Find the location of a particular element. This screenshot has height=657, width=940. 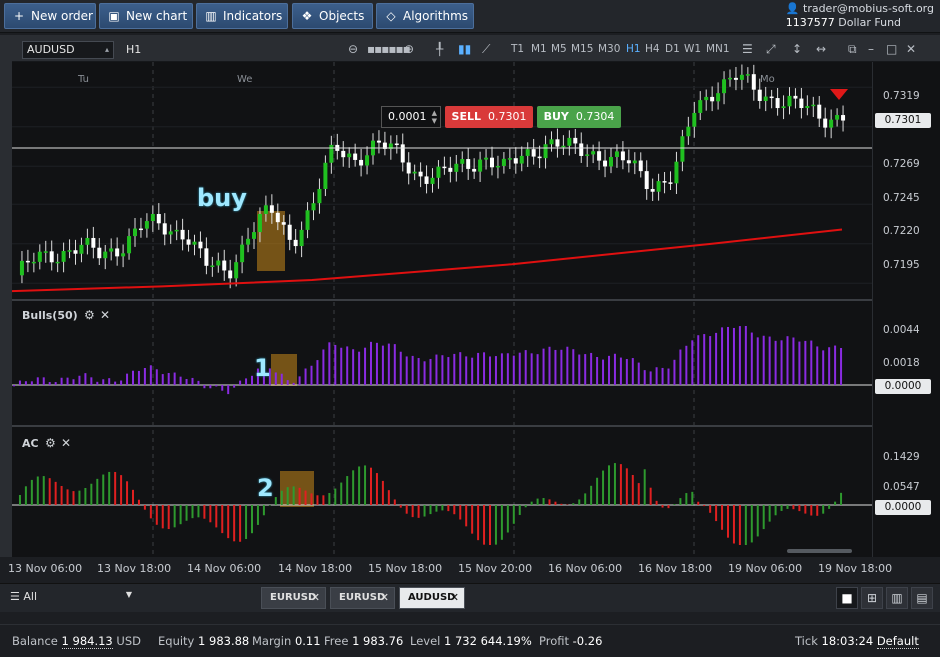

indicators-button: ▥ Indicators is located at coordinates (242, 16).